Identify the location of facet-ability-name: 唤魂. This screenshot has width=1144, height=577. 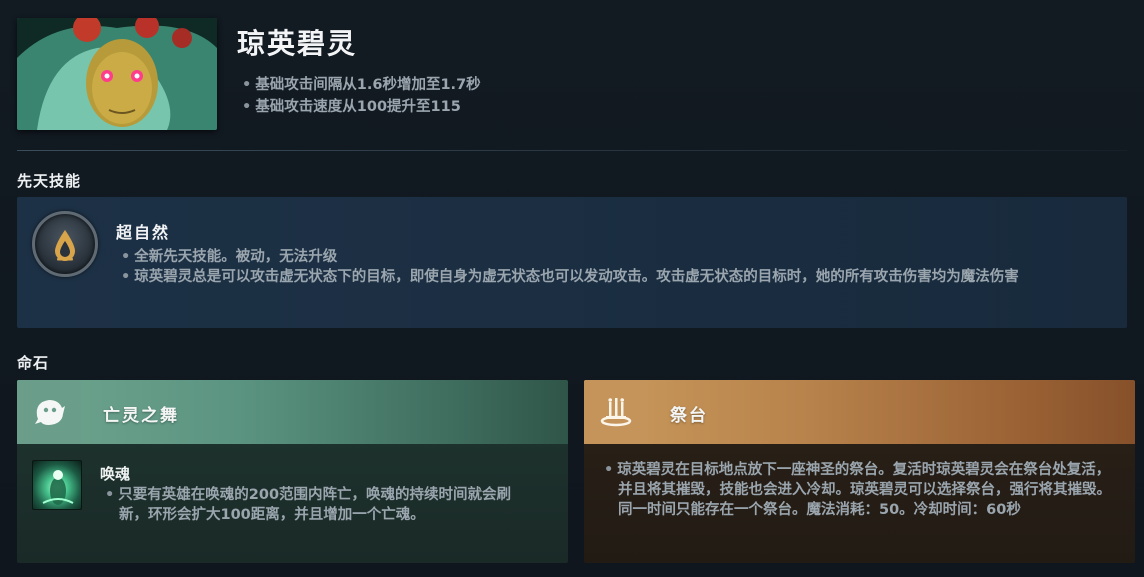
(115, 474).